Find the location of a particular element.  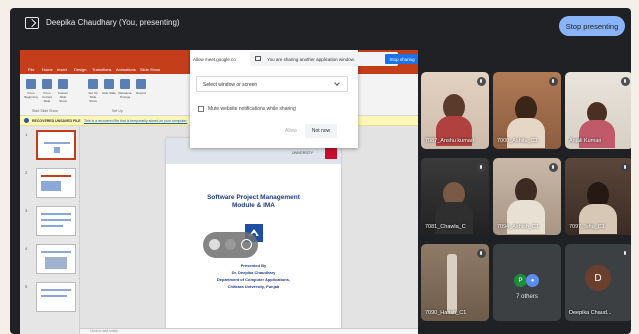

participant-name: 7094_Ashish_C1 is located at coordinates (518, 227).